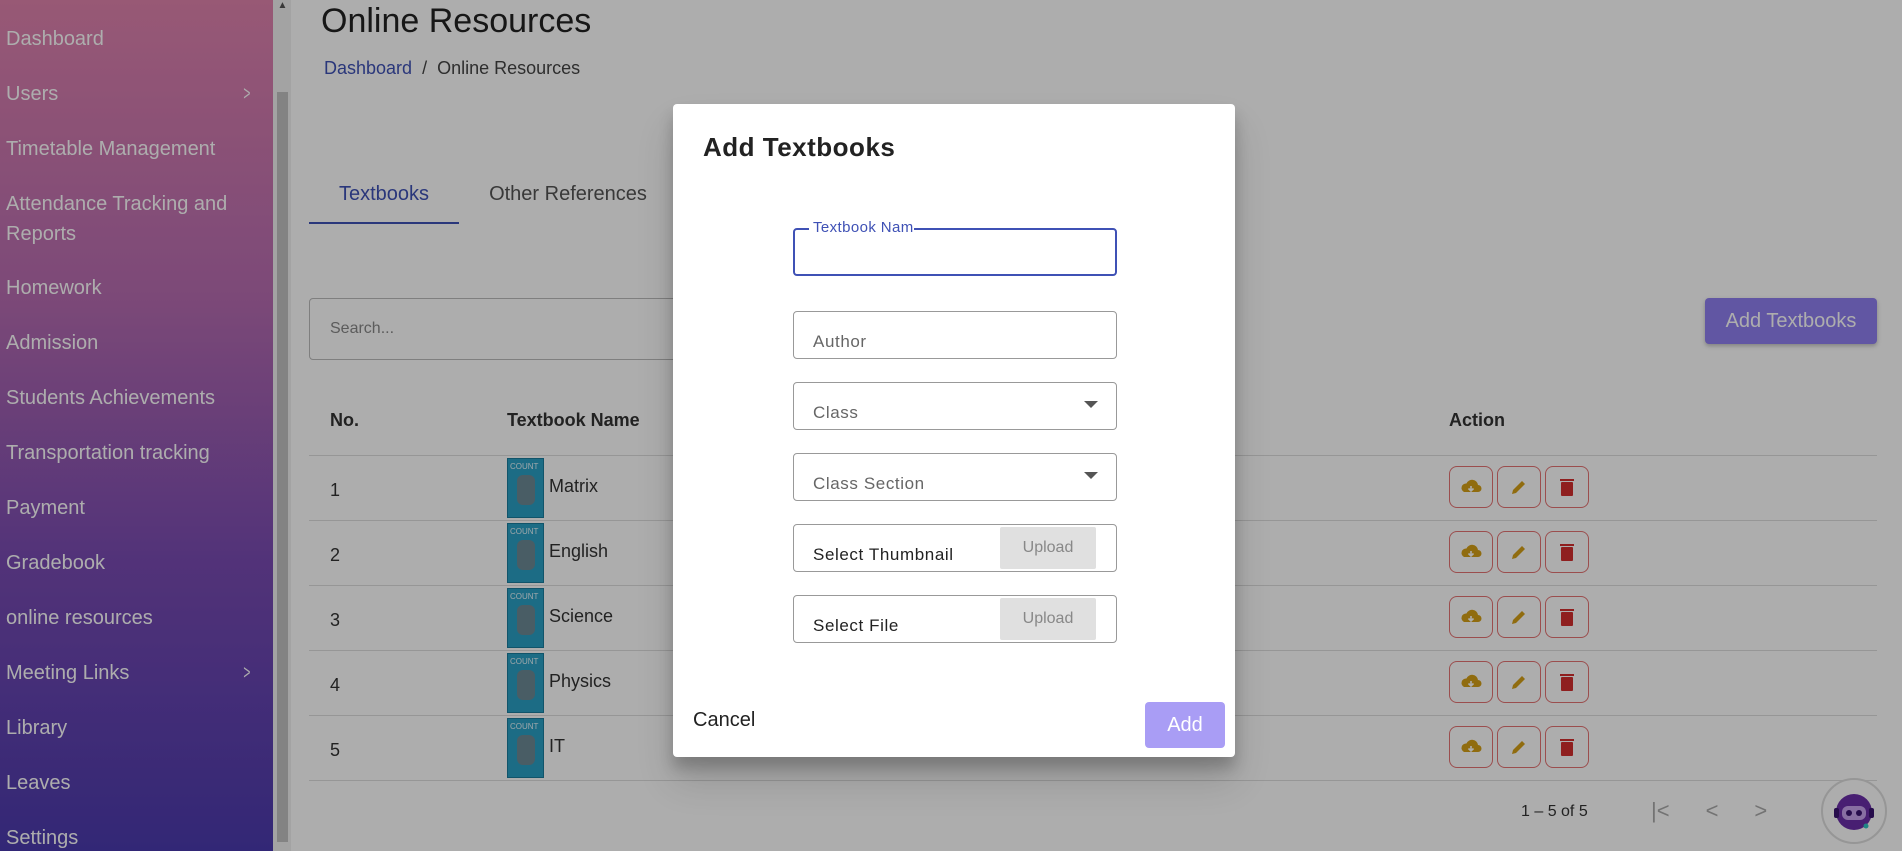  What do you see at coordinates (1048, 548) in the screenshot?
I see `upload-thumbnail-button: Upload` at bounding box center [1048, 548].